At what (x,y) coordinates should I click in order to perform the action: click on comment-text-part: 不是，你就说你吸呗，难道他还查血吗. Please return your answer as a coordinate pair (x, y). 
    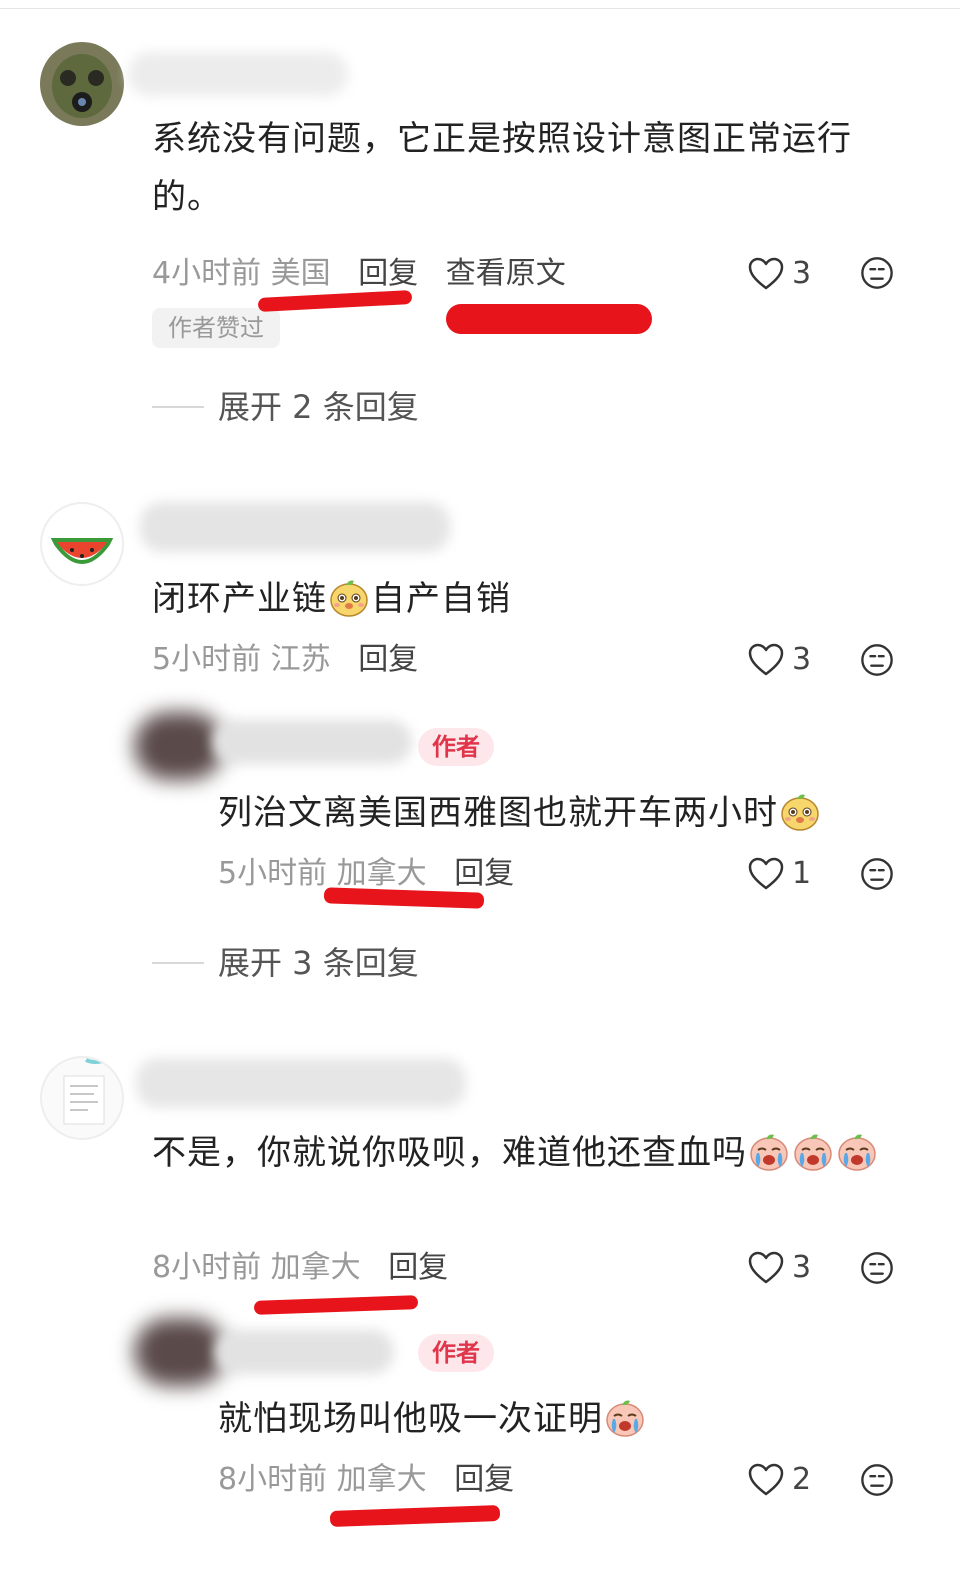
    Looking at the image, I should click on (449, 1153).